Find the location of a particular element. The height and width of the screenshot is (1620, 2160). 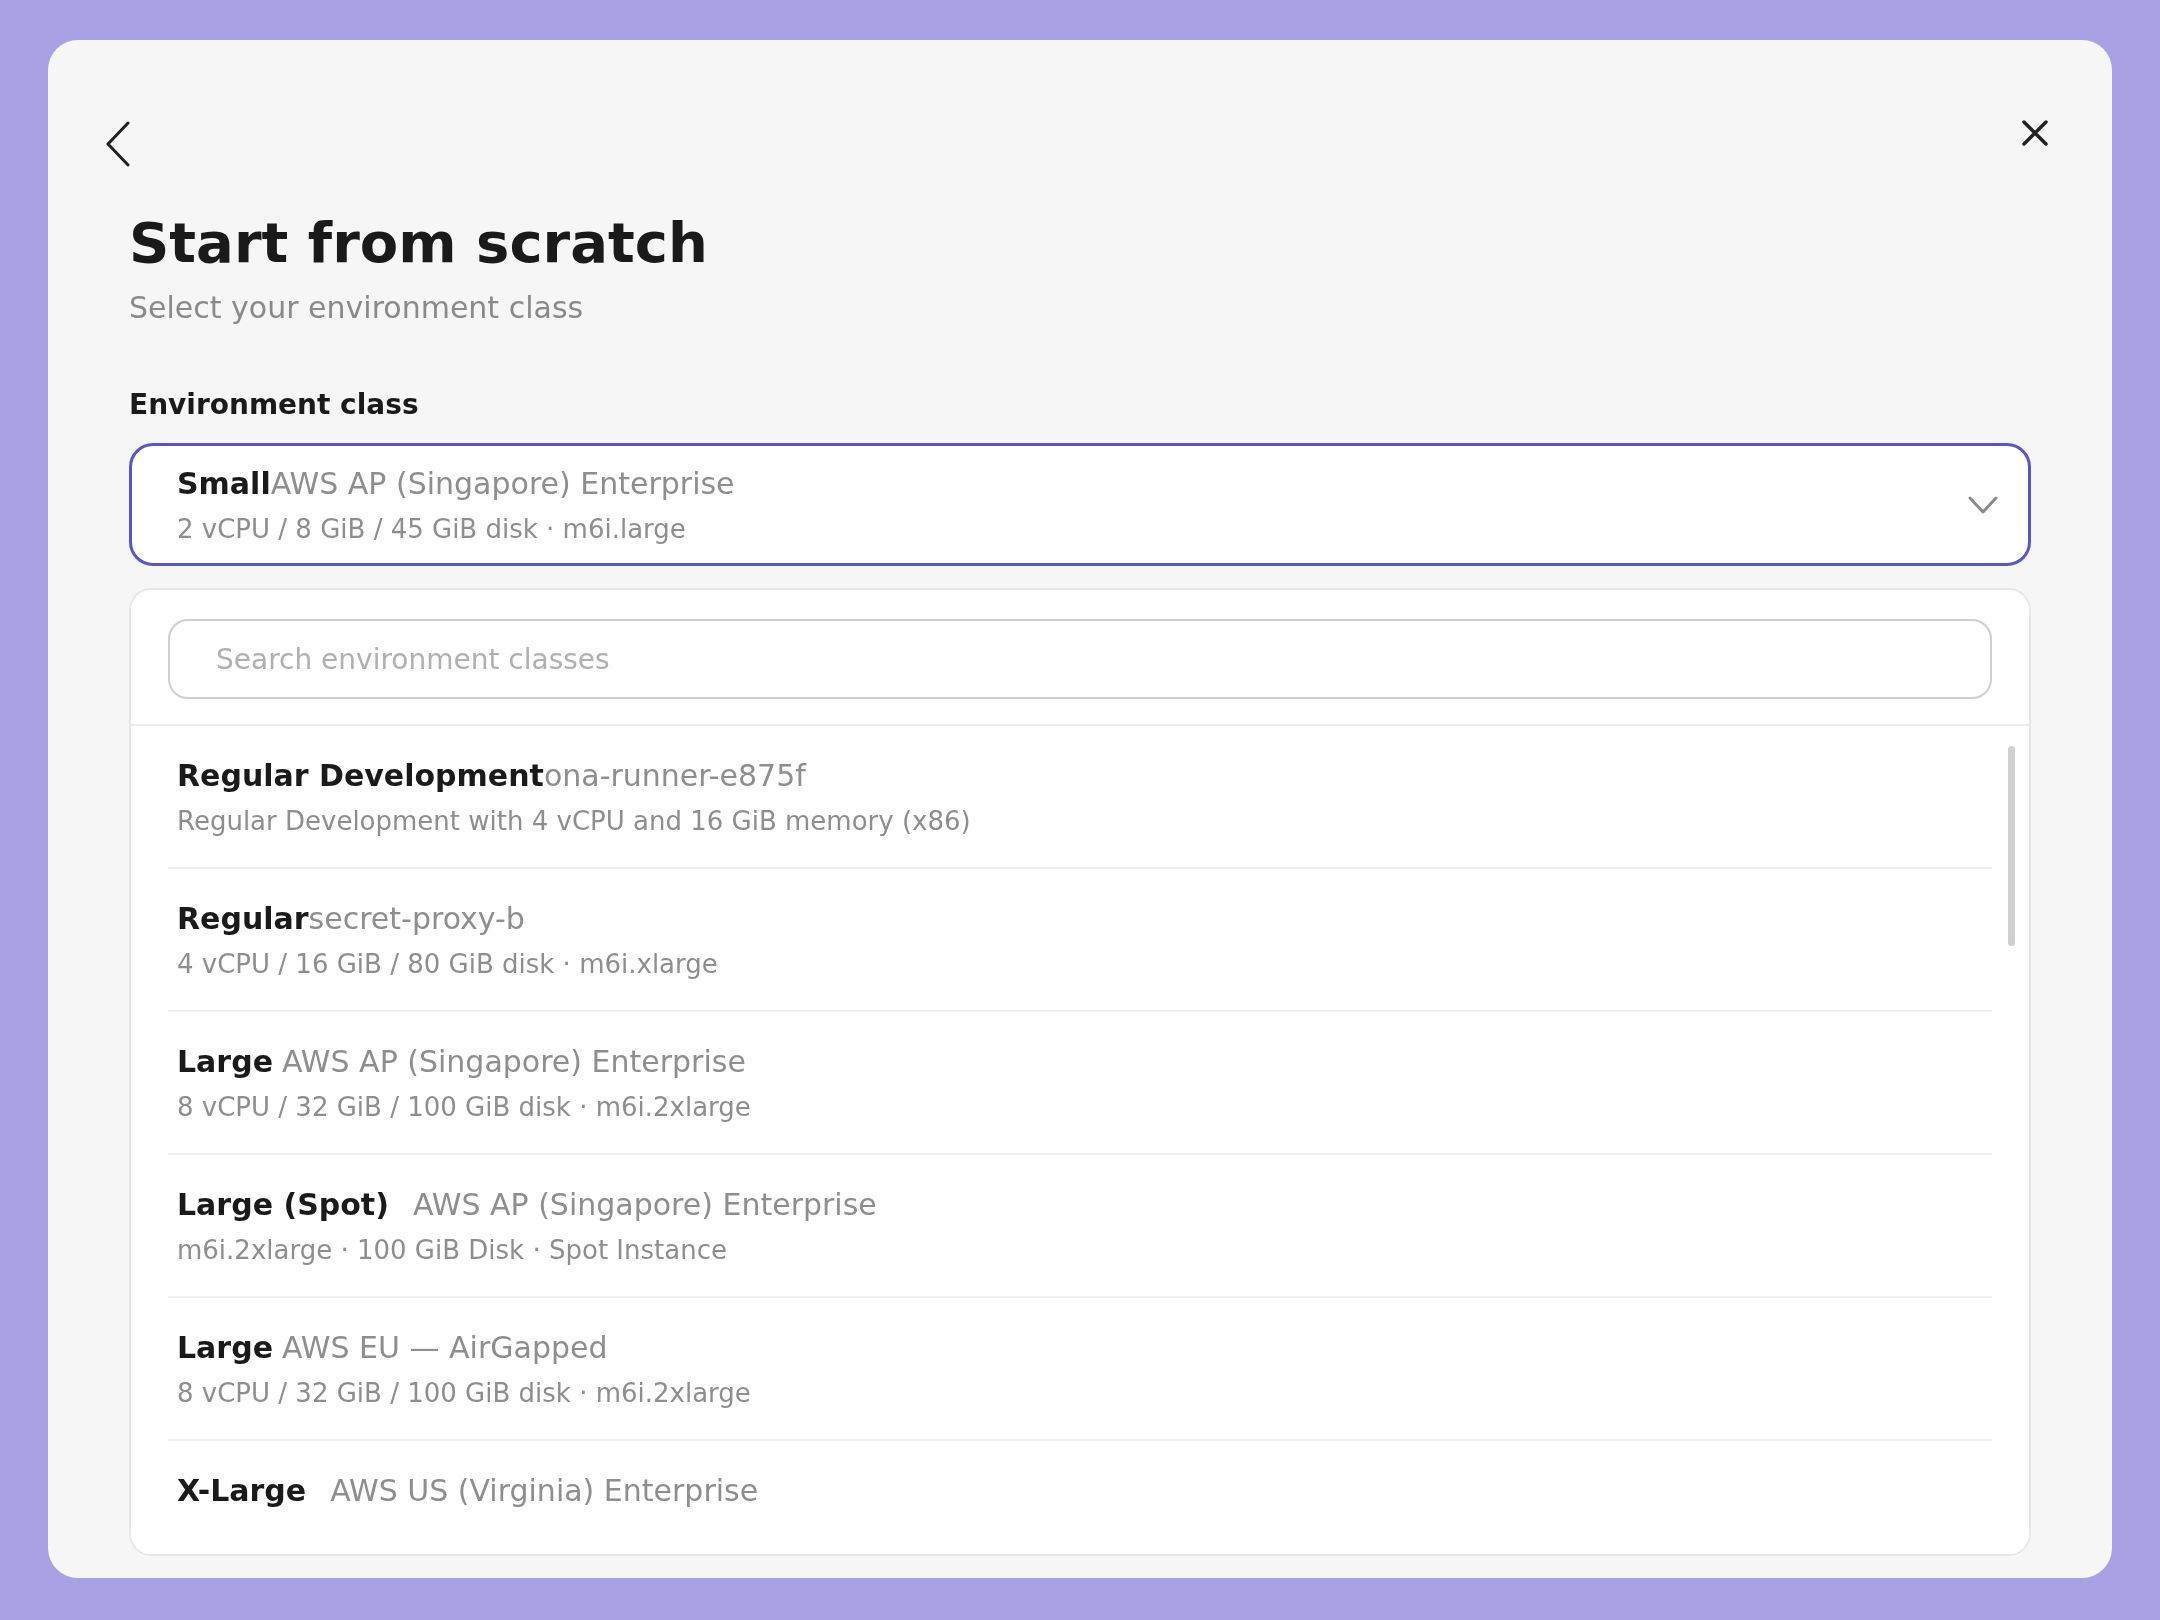

option-region: AWS EU — AirGapped is located at coordinates (445, 1347).